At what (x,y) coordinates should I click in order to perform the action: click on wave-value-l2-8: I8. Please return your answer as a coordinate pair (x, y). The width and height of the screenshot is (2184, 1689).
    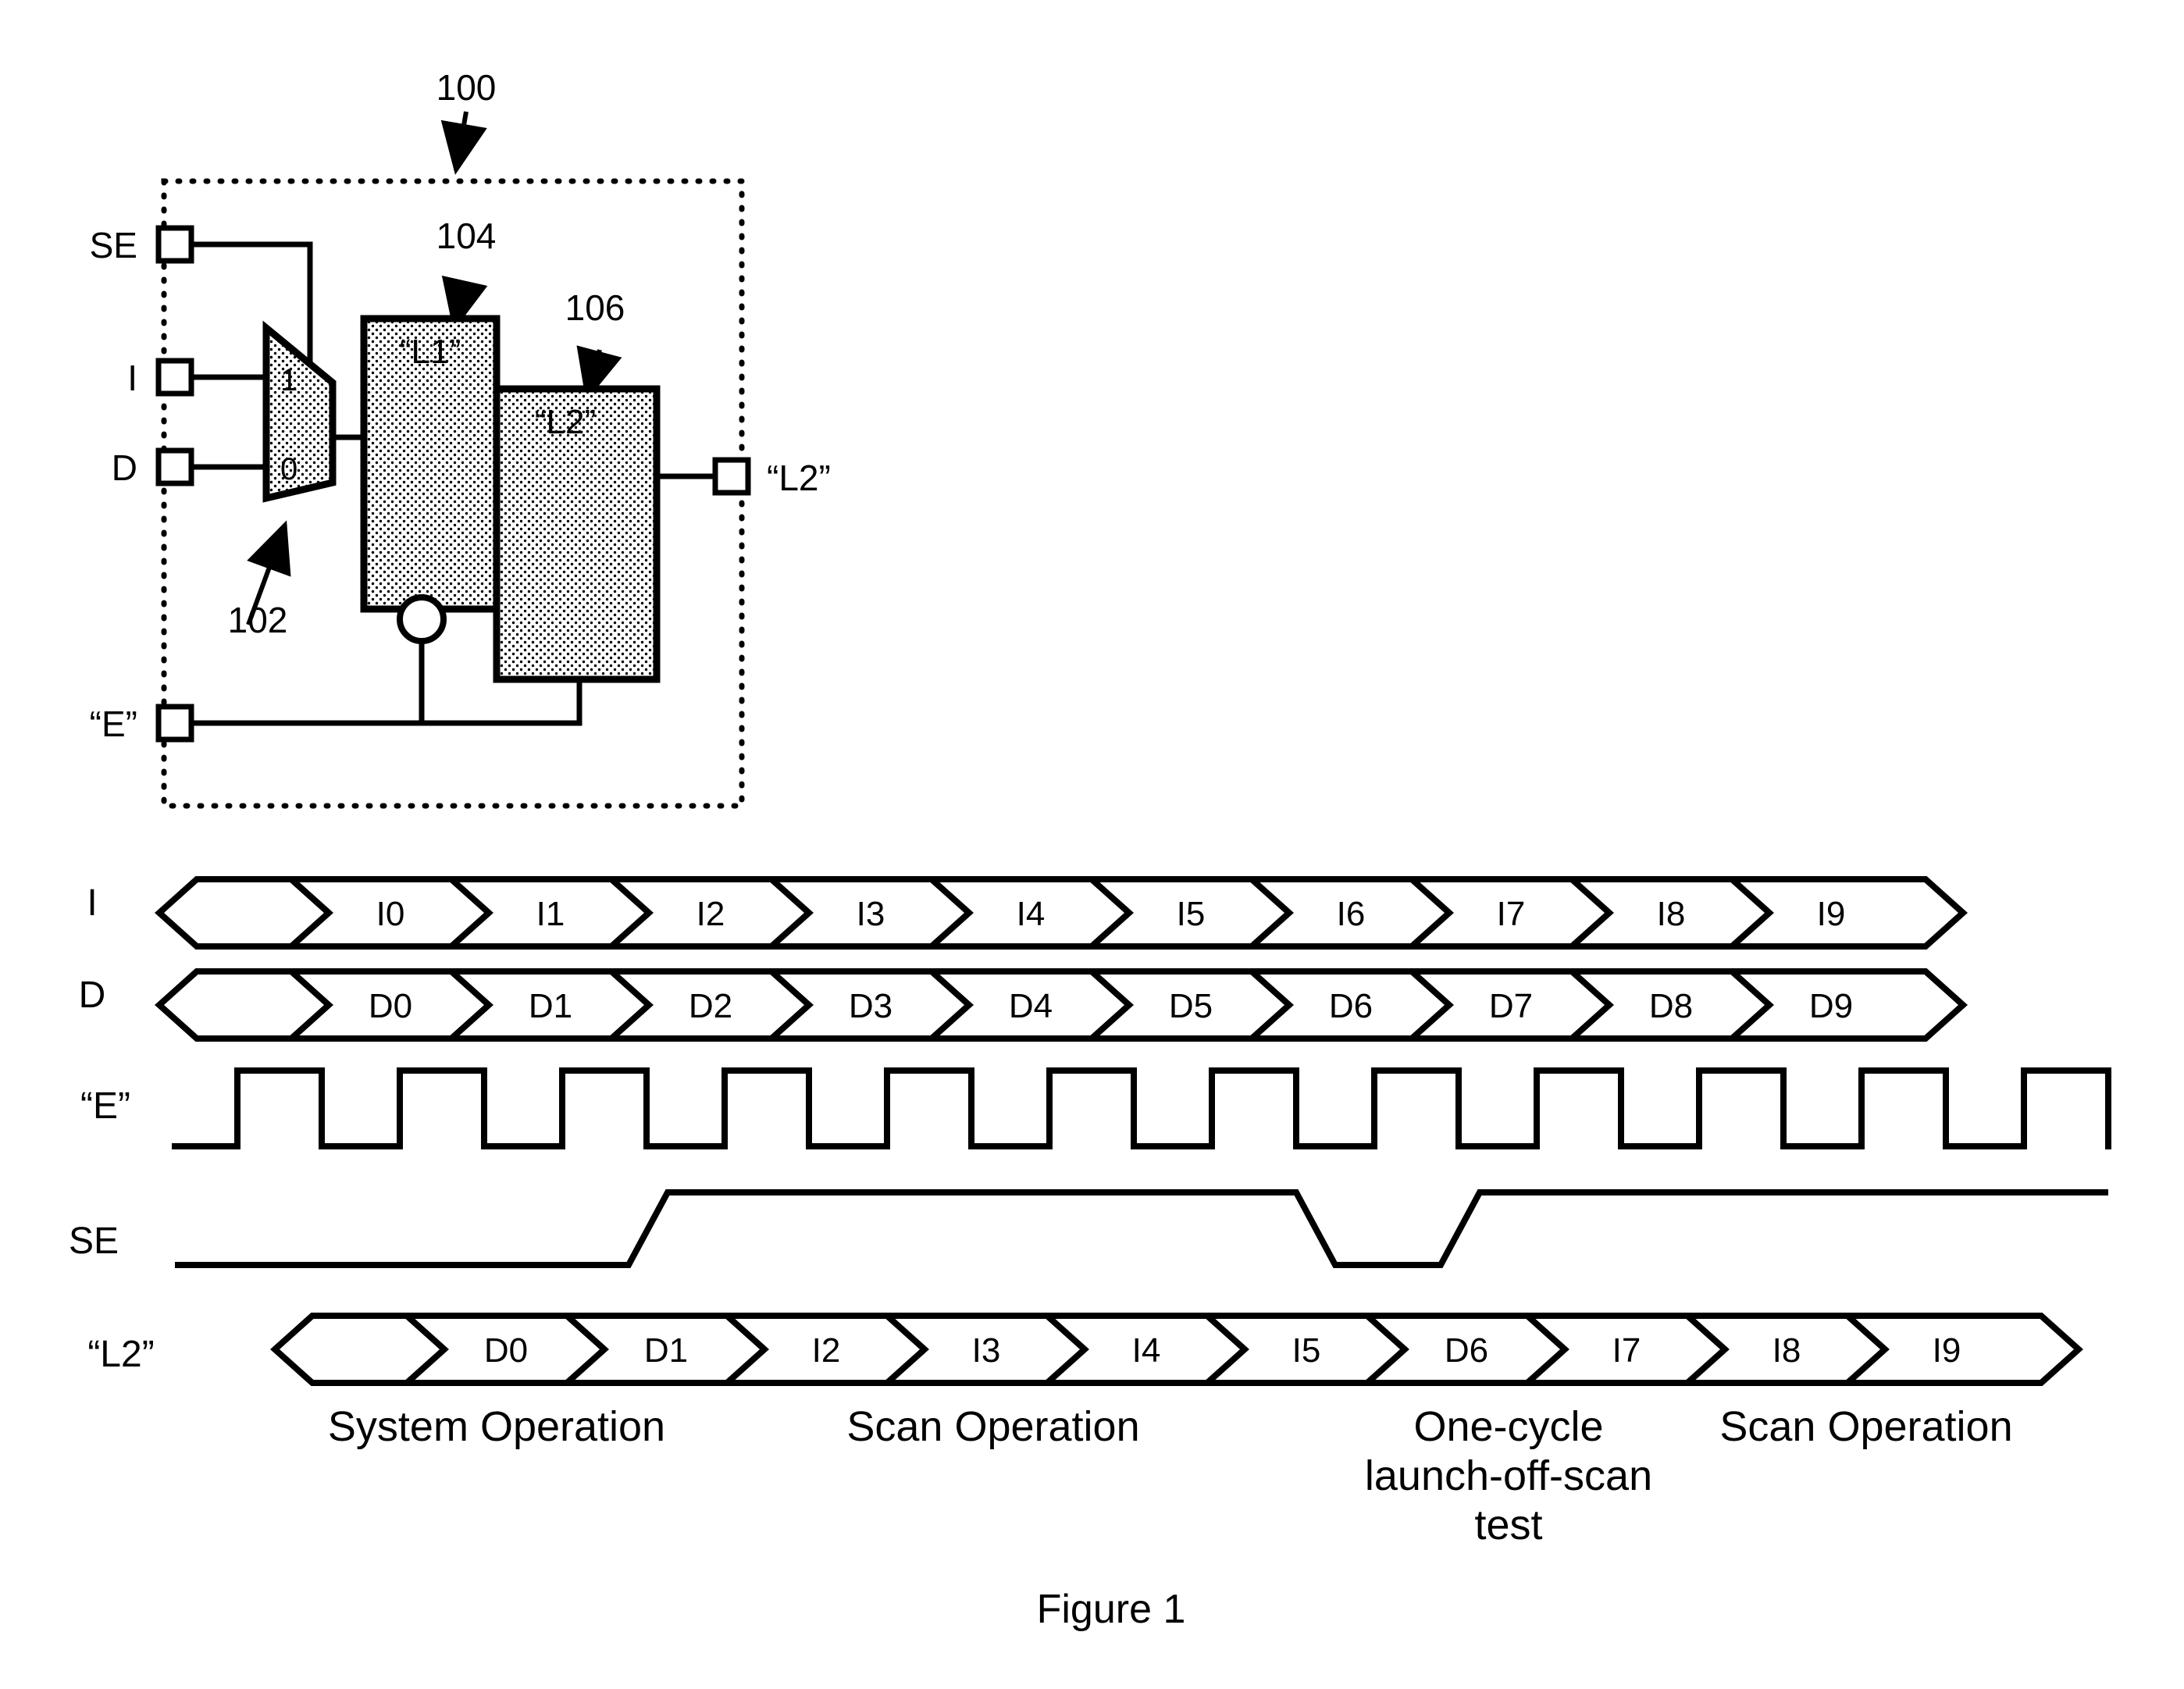
    Looking at the image, I should click on (1786, 1350).